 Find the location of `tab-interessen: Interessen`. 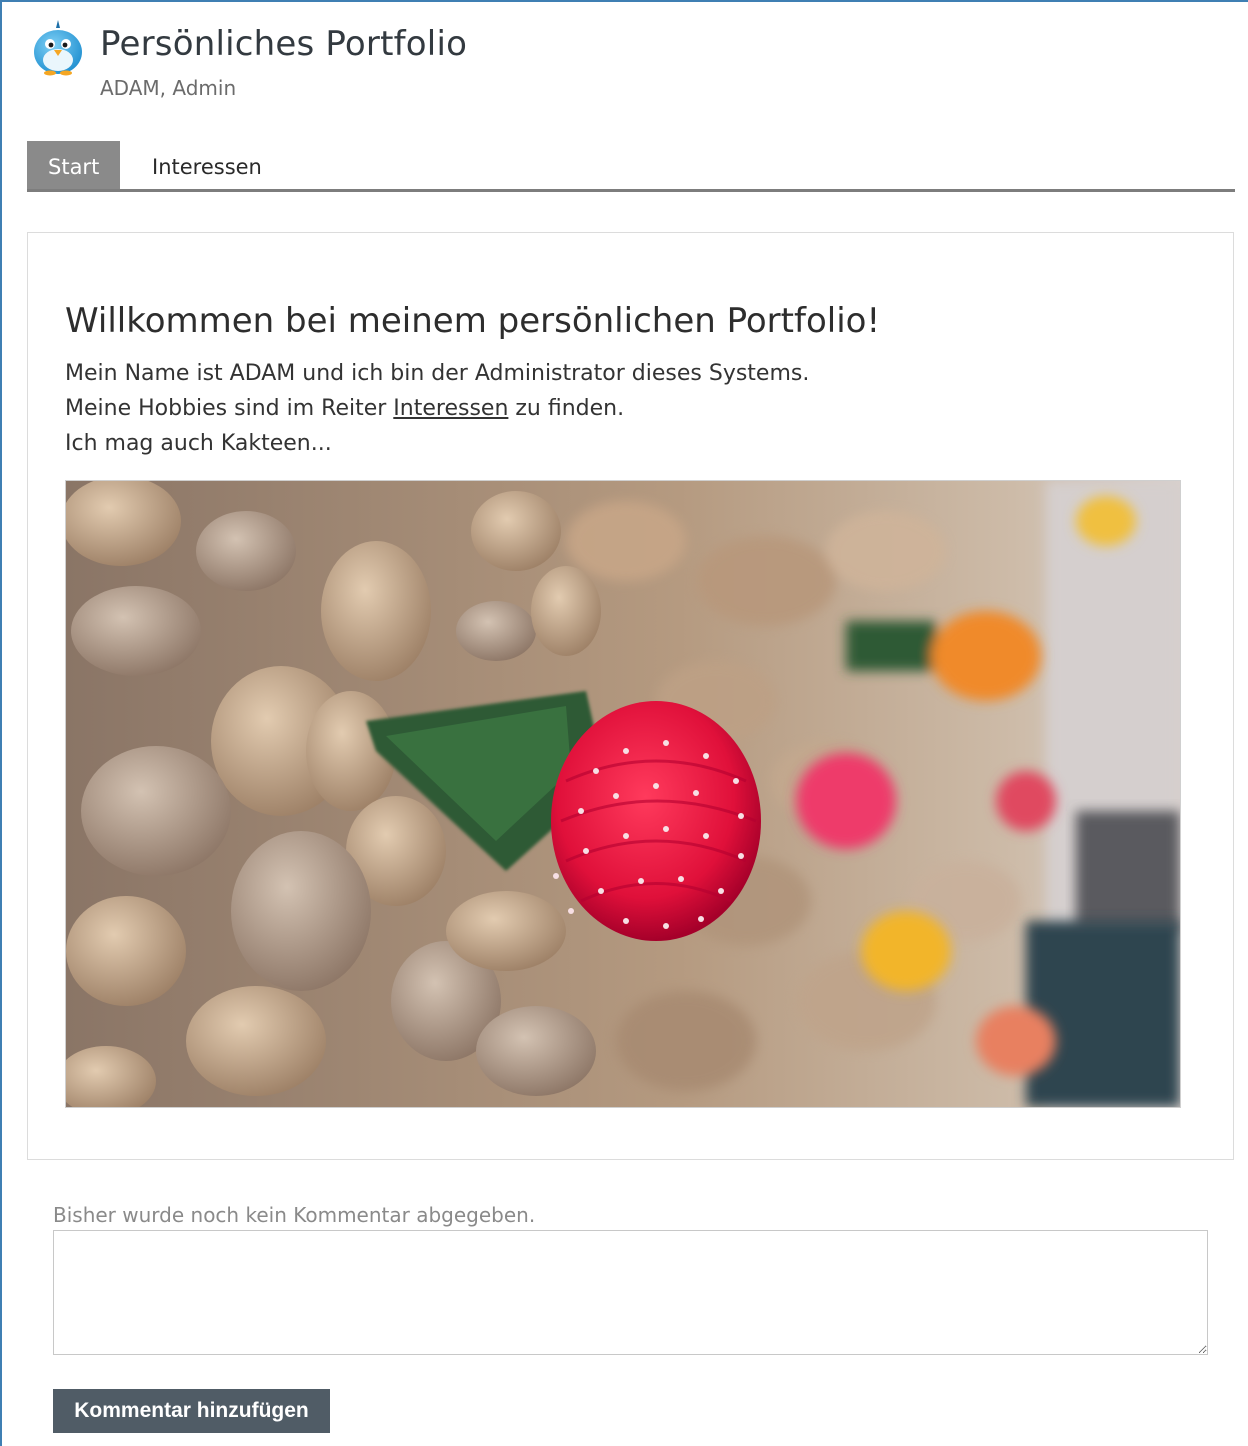

tab-interessen: Interessen is located at coordinates (207, 165).